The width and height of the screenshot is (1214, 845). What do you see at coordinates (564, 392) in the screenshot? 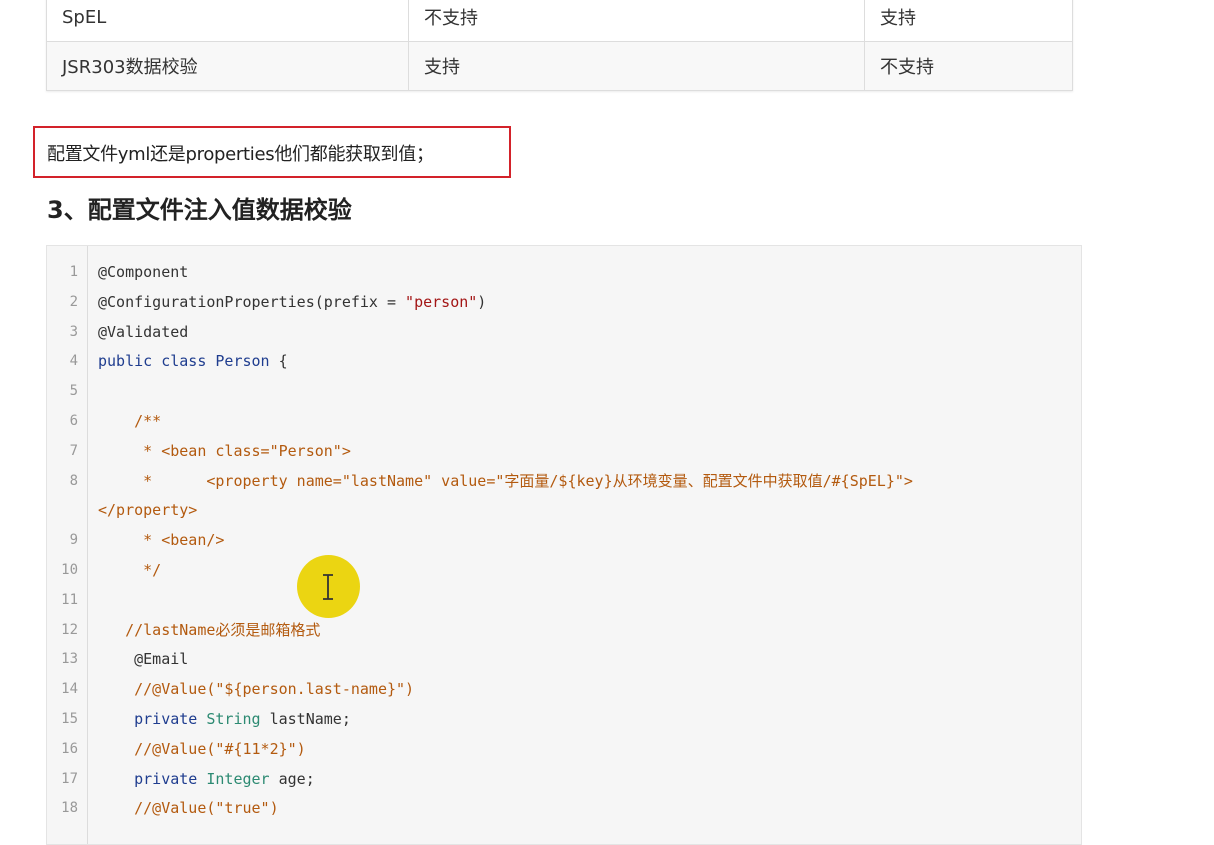
I see `code-line: 5` at bounding box center [564, 392].